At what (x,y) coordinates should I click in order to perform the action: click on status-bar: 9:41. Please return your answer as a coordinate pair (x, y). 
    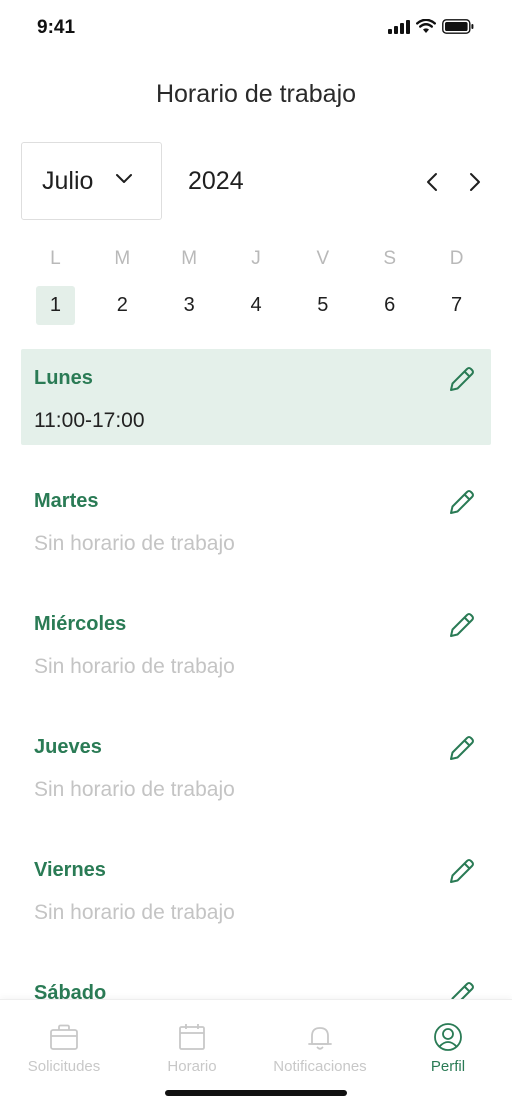
    Looking at the image, I should click on (256, 28).